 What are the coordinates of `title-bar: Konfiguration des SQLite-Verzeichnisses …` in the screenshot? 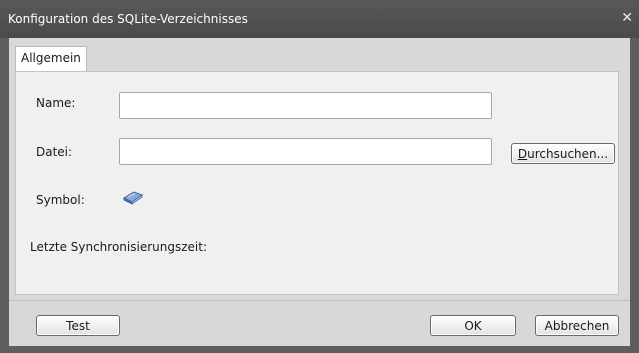 It's located at (319, 19).